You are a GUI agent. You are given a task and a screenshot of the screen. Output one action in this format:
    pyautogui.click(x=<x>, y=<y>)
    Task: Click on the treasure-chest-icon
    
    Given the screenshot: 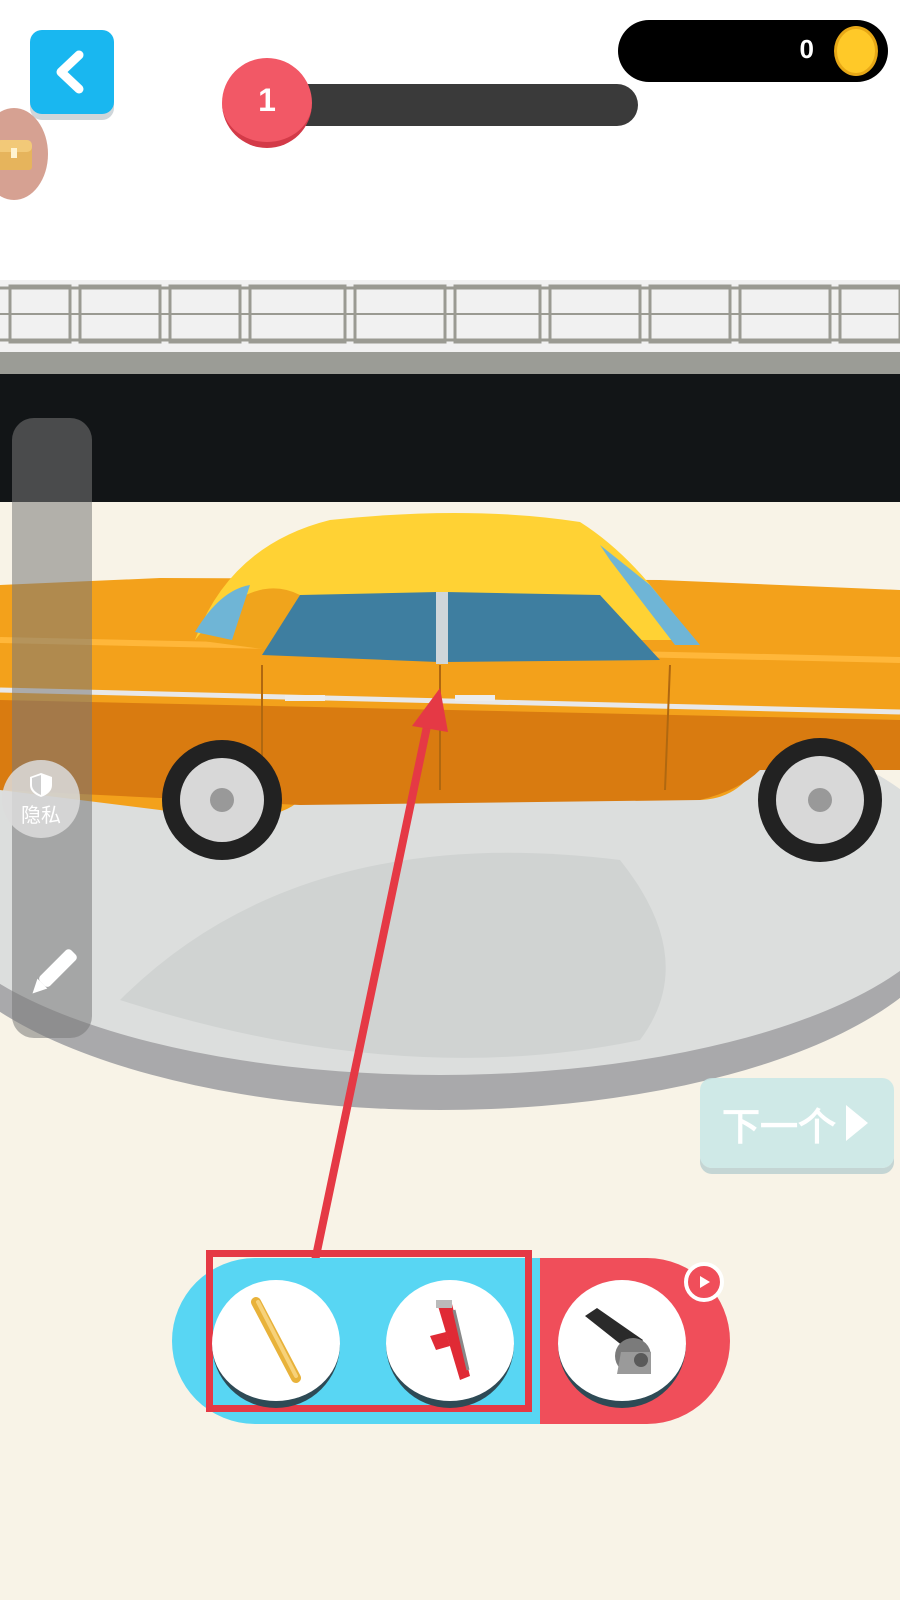 What is the action you would take?
    pyautogui.click(x=16, y=155)
    